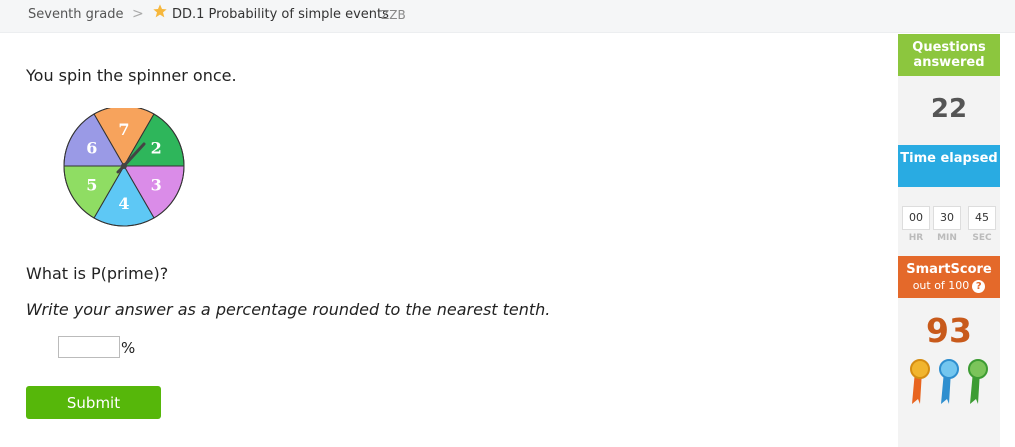  Describe the element at coordinates (916, 218) in the screenshot. I see `timer-hours: 00` at that location.